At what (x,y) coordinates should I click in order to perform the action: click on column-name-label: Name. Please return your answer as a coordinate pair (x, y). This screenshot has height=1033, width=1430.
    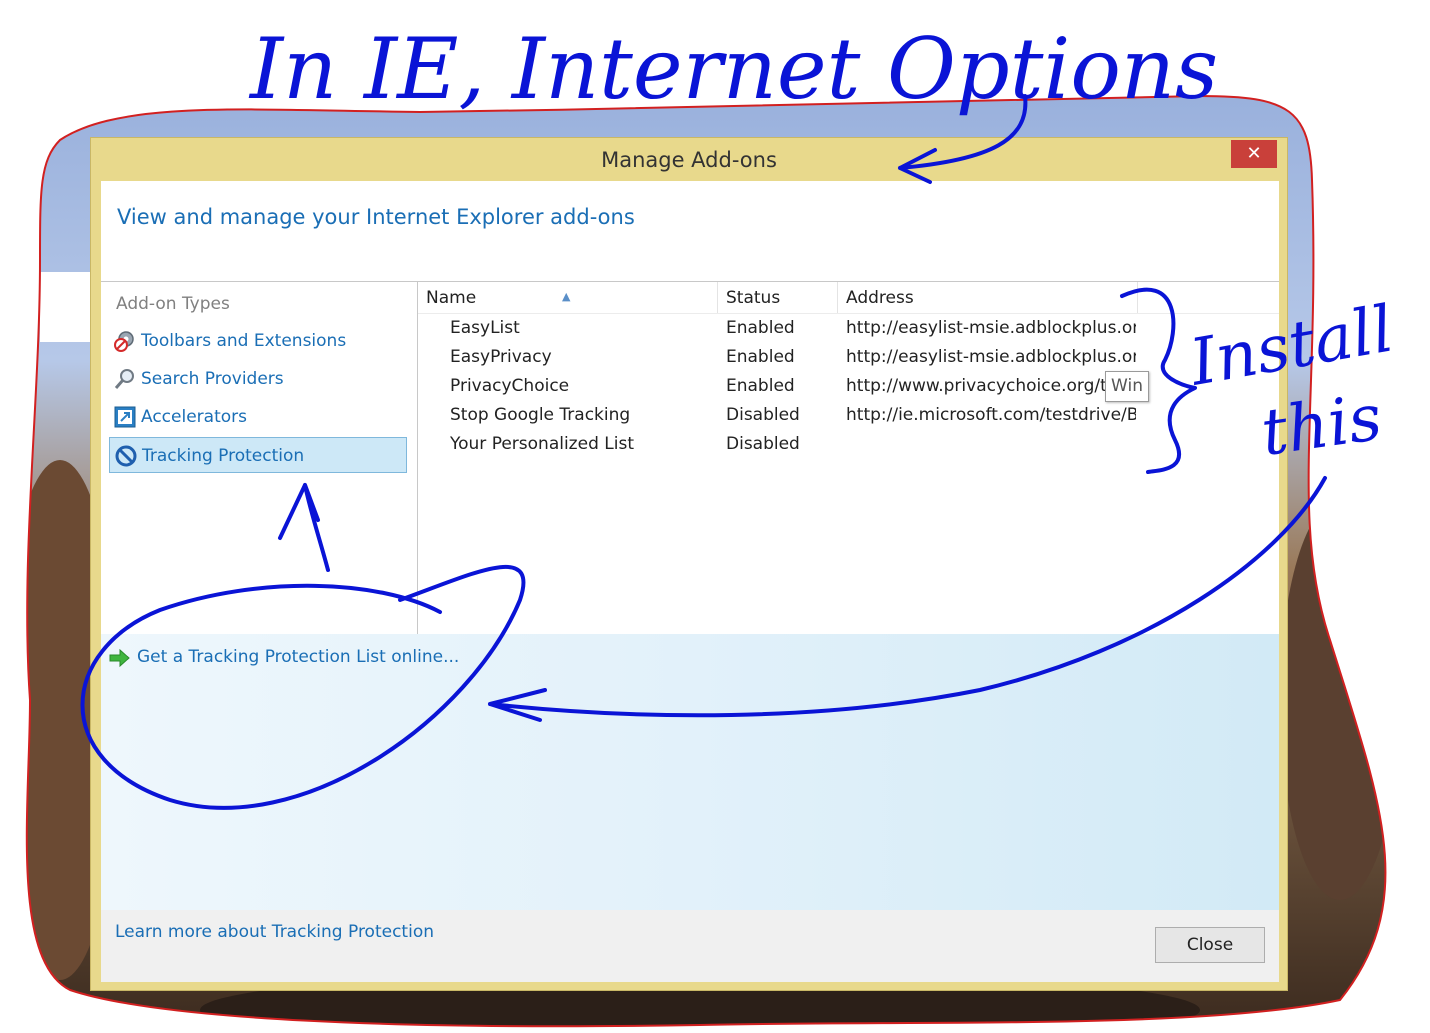
    Looking at the image, I should click on (451, 298).